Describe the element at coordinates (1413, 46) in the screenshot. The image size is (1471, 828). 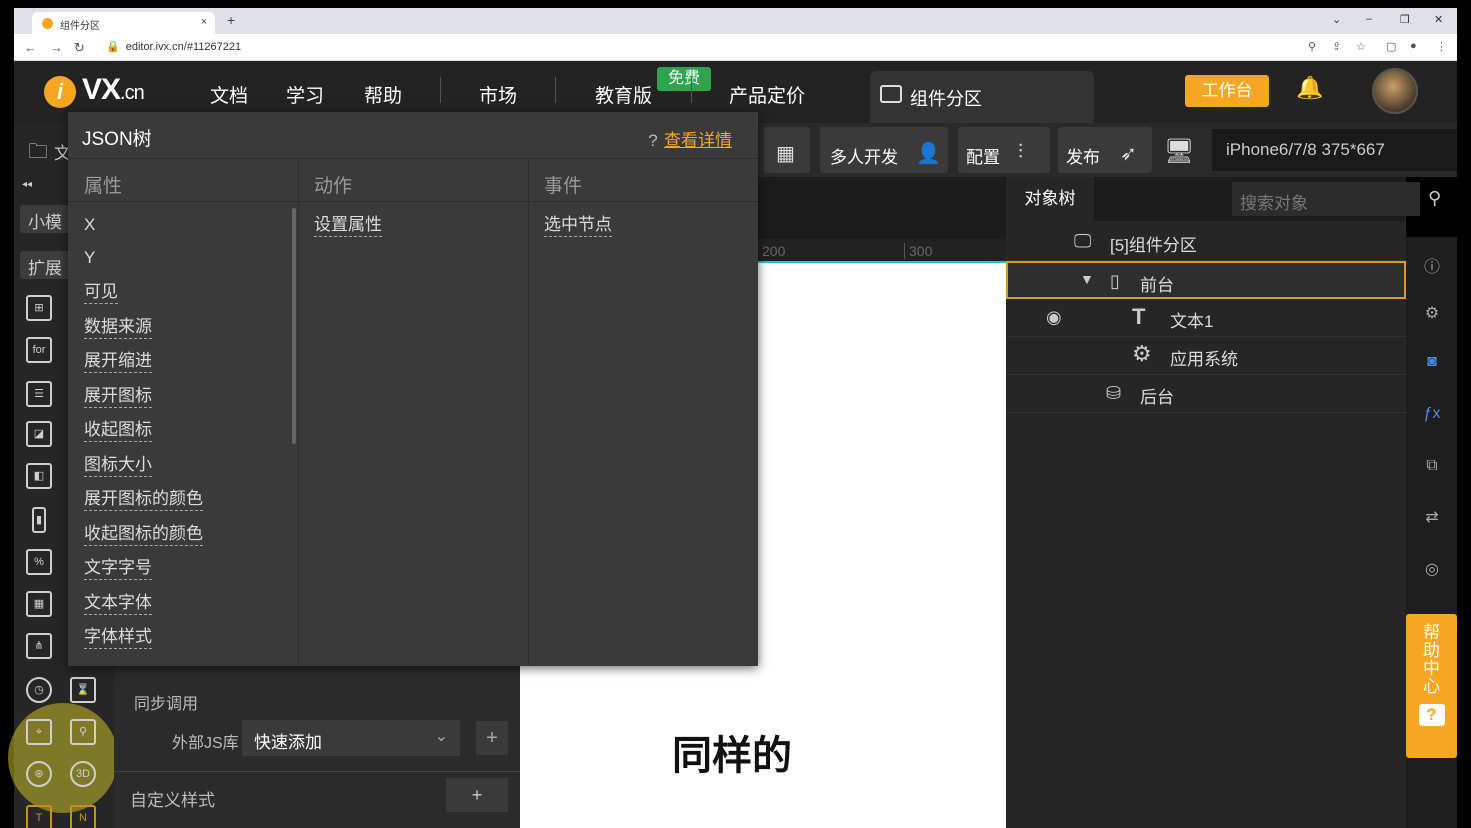
I see `profile-icon: ●` at that location.